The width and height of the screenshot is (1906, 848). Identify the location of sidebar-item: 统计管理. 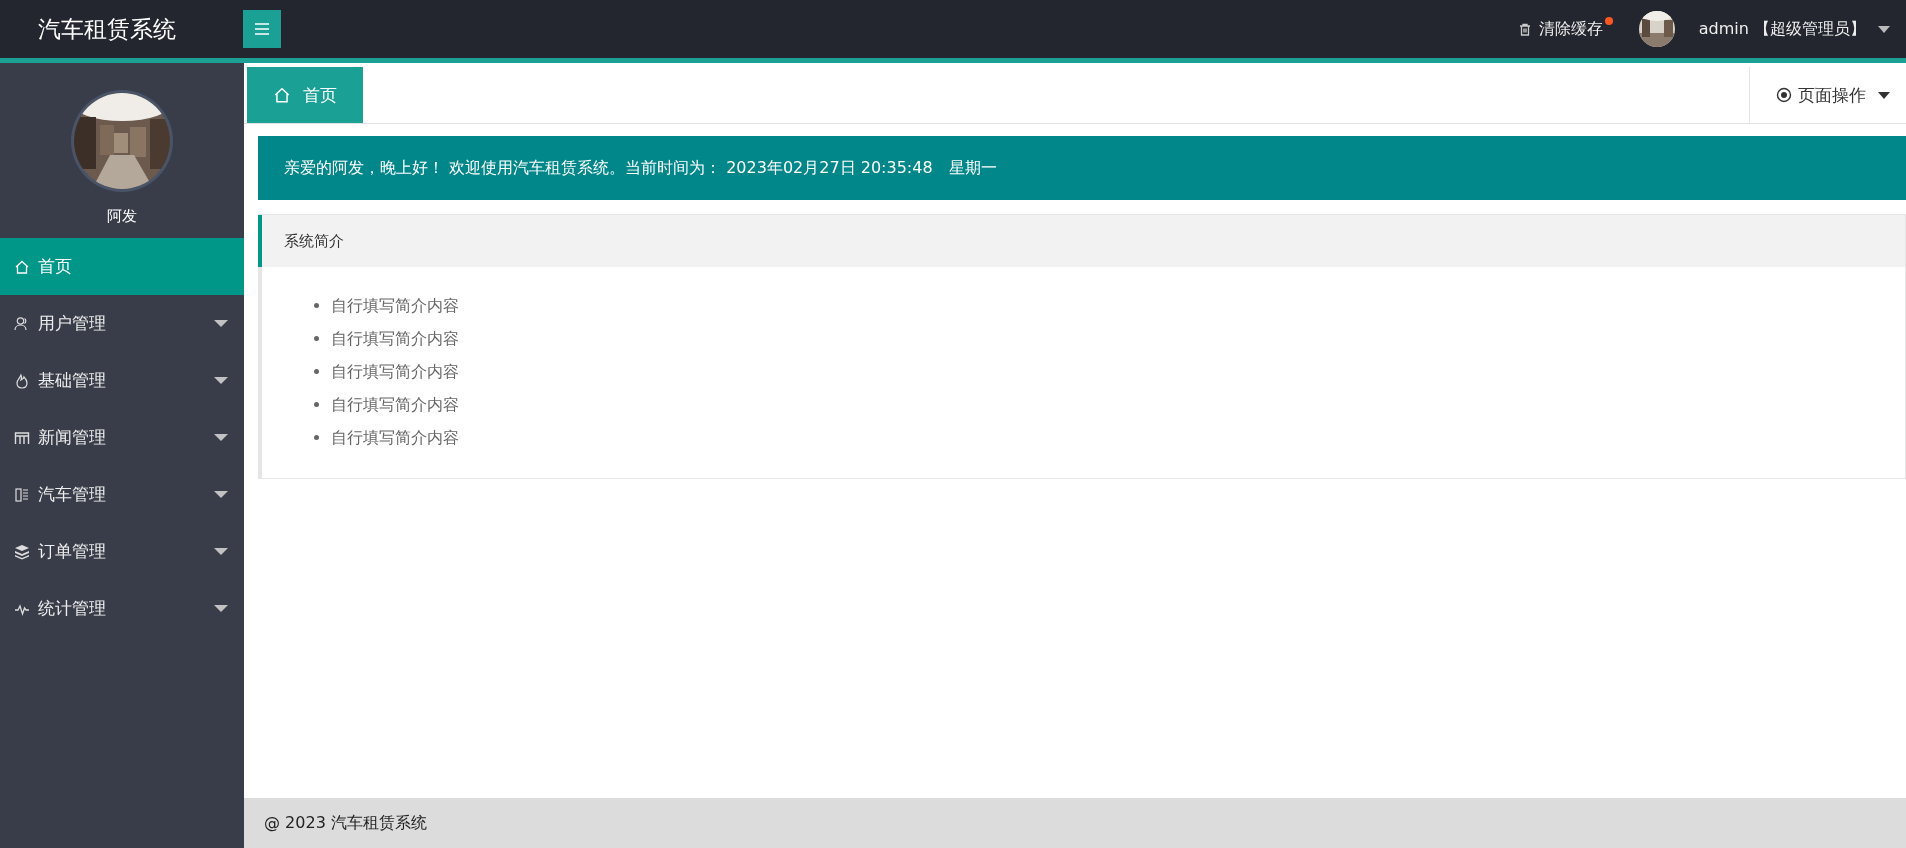
(122, 608).